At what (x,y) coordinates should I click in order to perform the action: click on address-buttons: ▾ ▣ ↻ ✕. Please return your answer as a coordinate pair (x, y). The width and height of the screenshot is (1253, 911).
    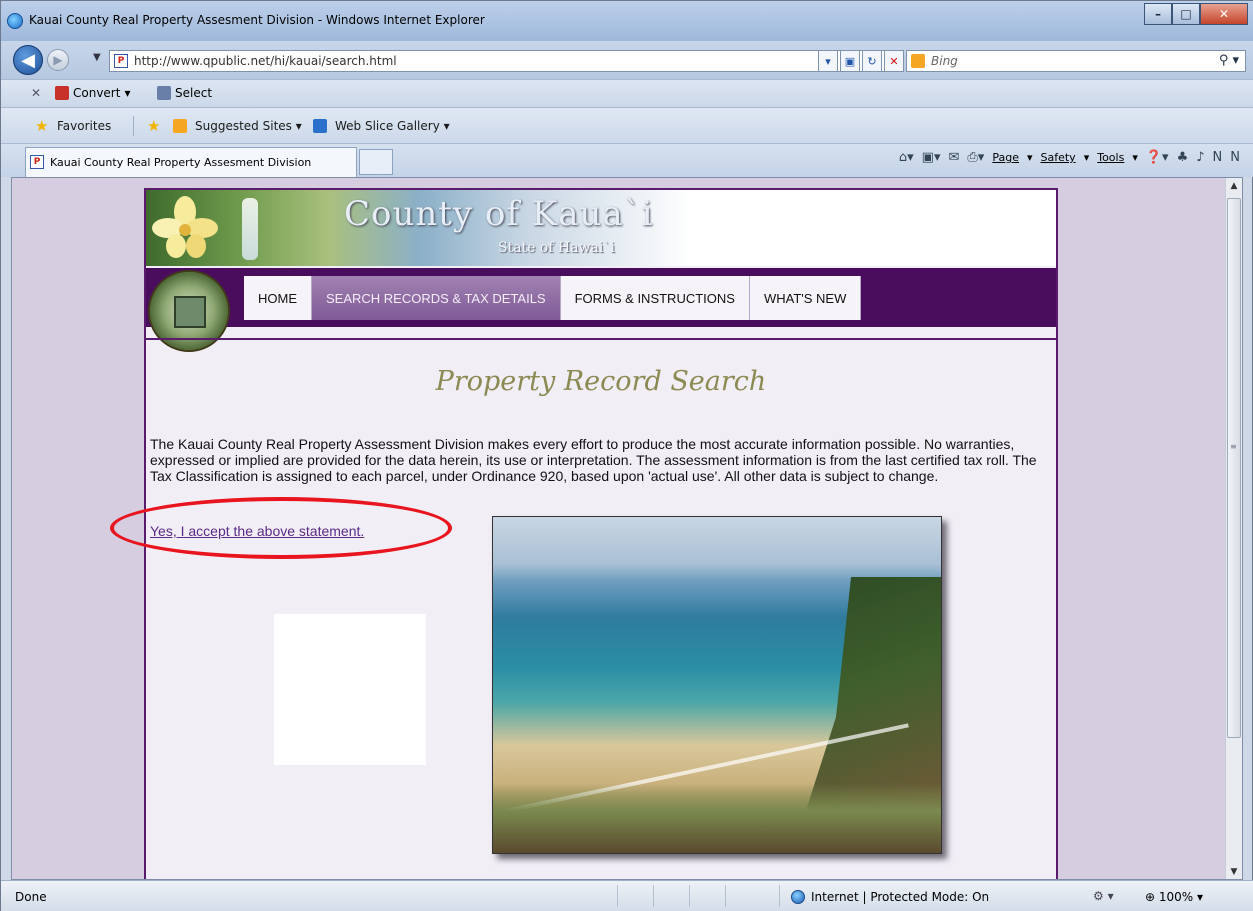
    Looking at the image, I should click on (861, 61).